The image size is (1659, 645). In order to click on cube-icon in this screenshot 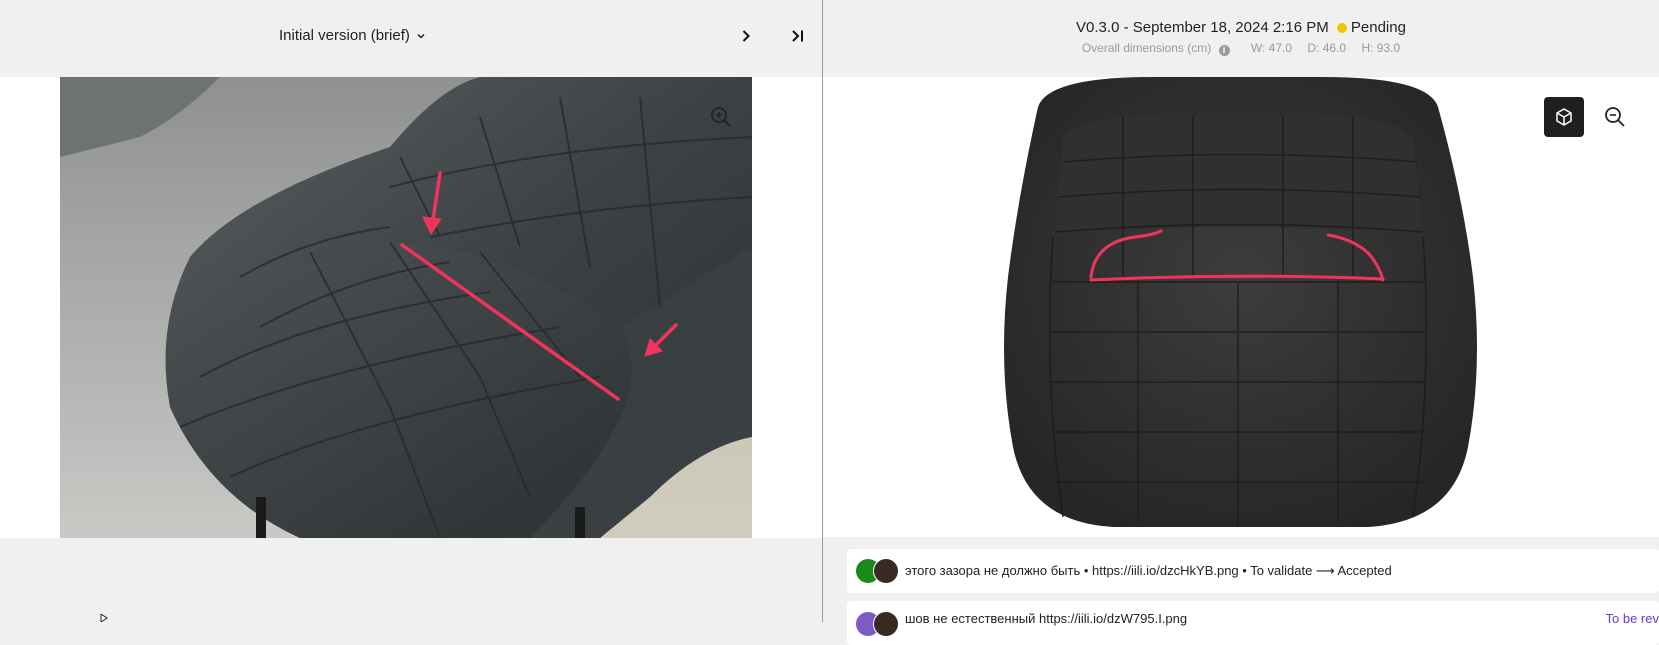, I will do `click(1564, 117)`.